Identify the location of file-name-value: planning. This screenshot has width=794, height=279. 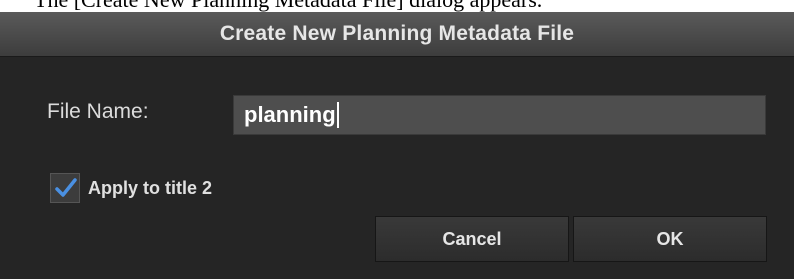
(290, 114).